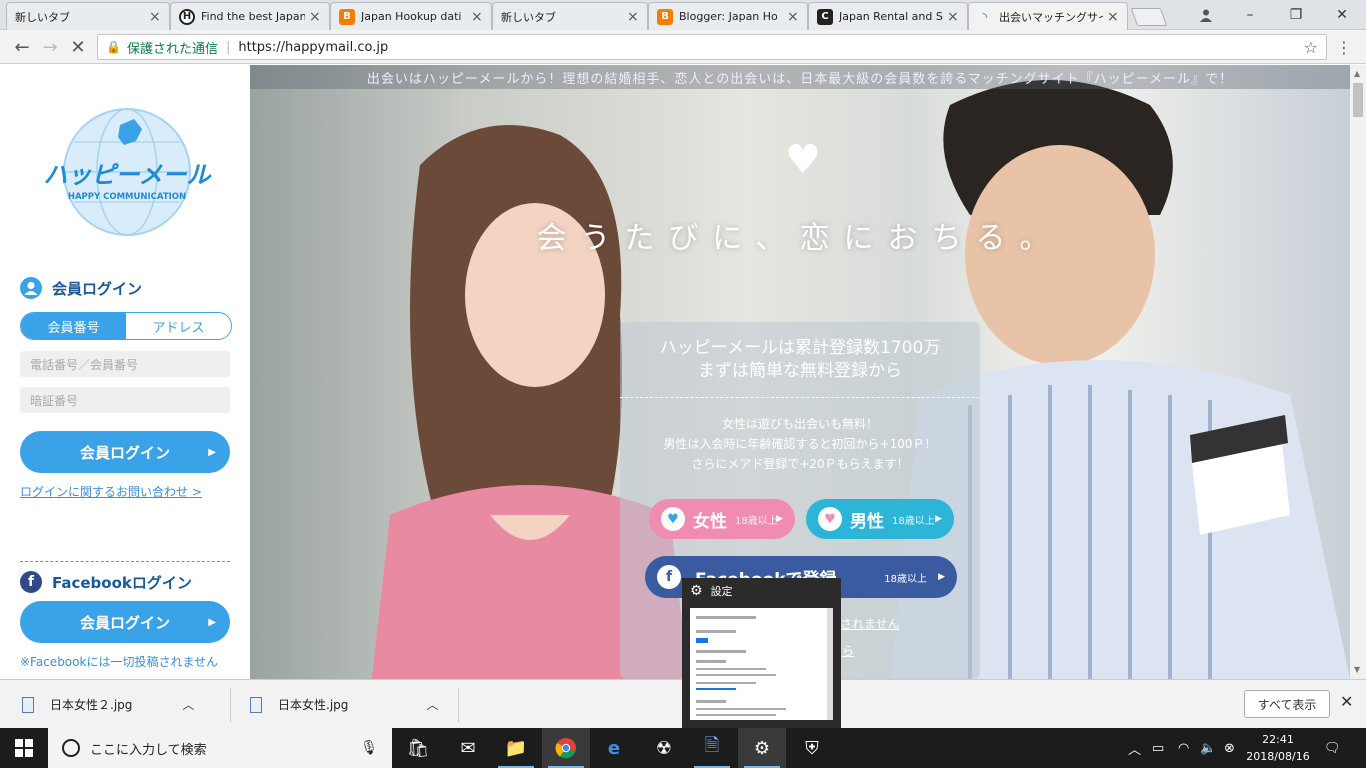  What do you see at coordinates (78, 47) in the screenshot?
I see `stop-icon: ✕` at bounding box center [78, 47].